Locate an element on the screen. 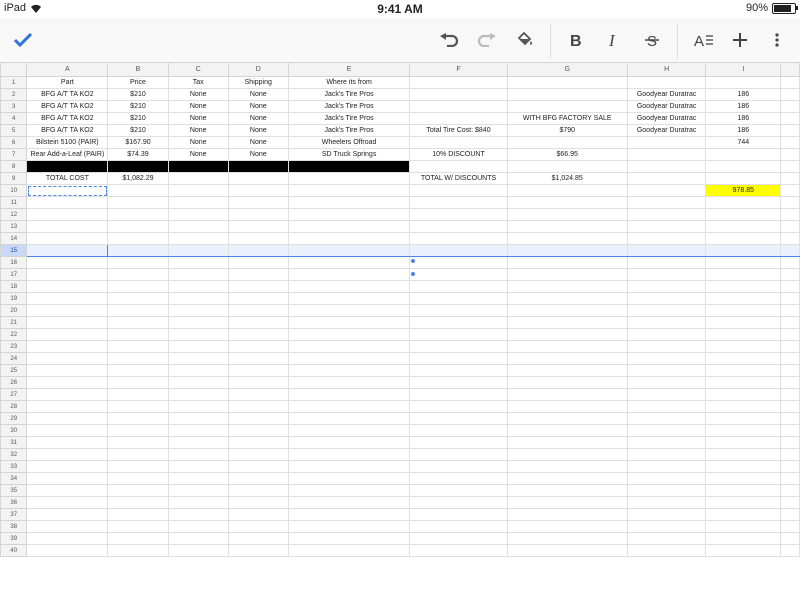 Image resolution: width=800 pixels, height=600 pixels. cell-f9: TOTAL W/ DISCOUNTS is located at coordinates (458, 178).